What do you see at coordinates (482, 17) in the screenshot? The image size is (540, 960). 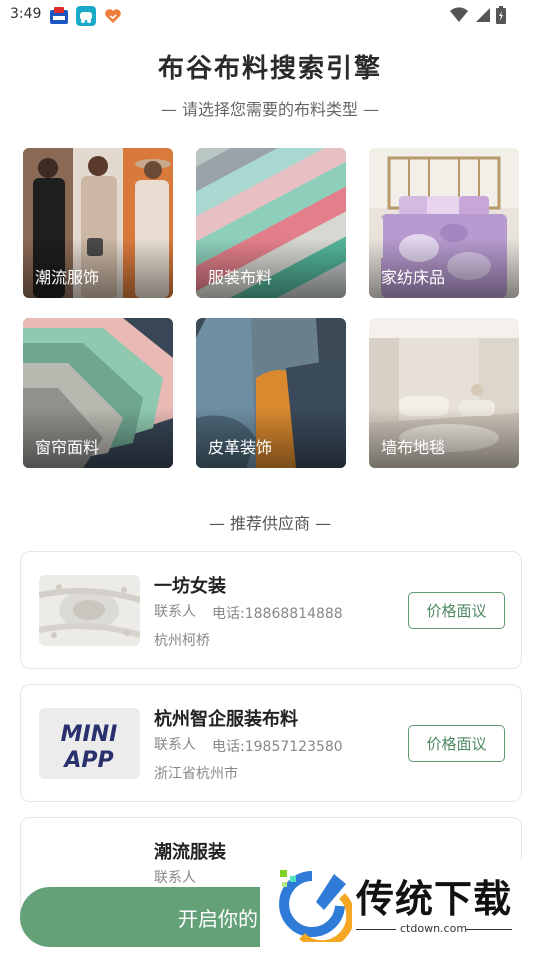 I see `signal-icon` at bounding box center [482, 17].